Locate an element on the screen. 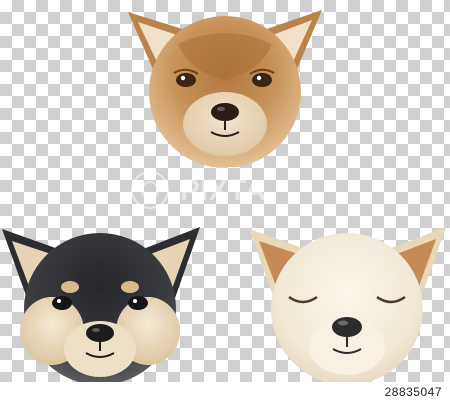 Image resolution: width=450 pixels, height=403 pixels. image-id-label: 28835047 is located at coordinates (413, 392).